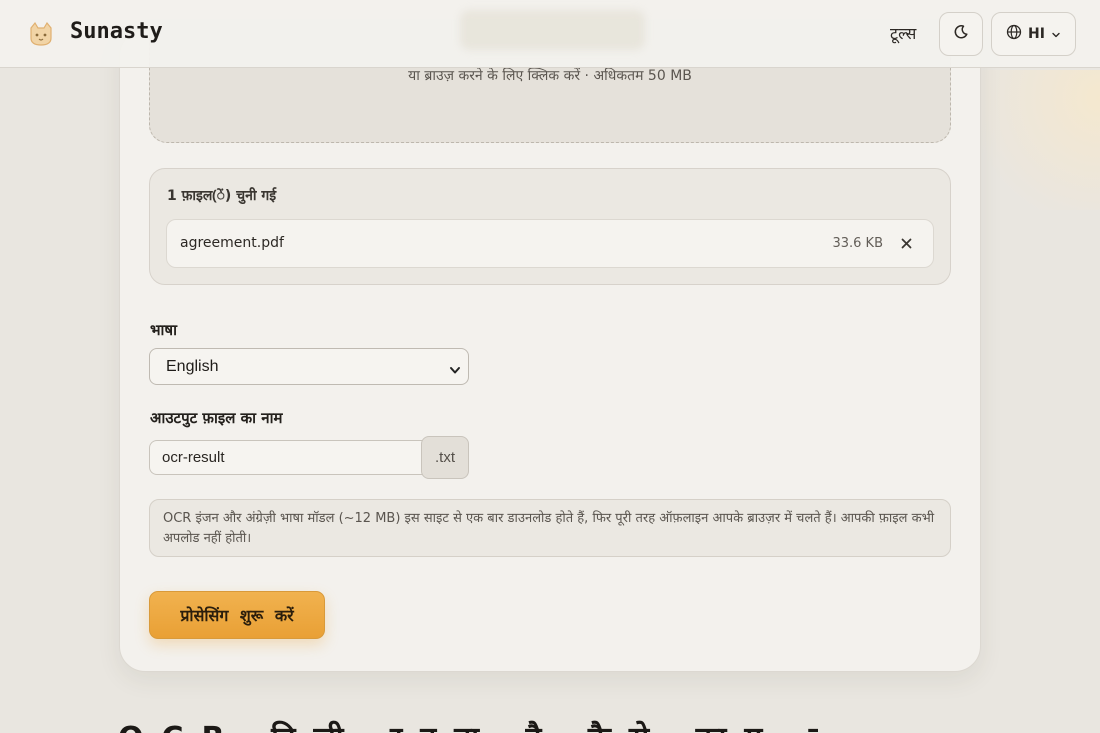  I want to click on theme-toggle-button, so click(961, 34).